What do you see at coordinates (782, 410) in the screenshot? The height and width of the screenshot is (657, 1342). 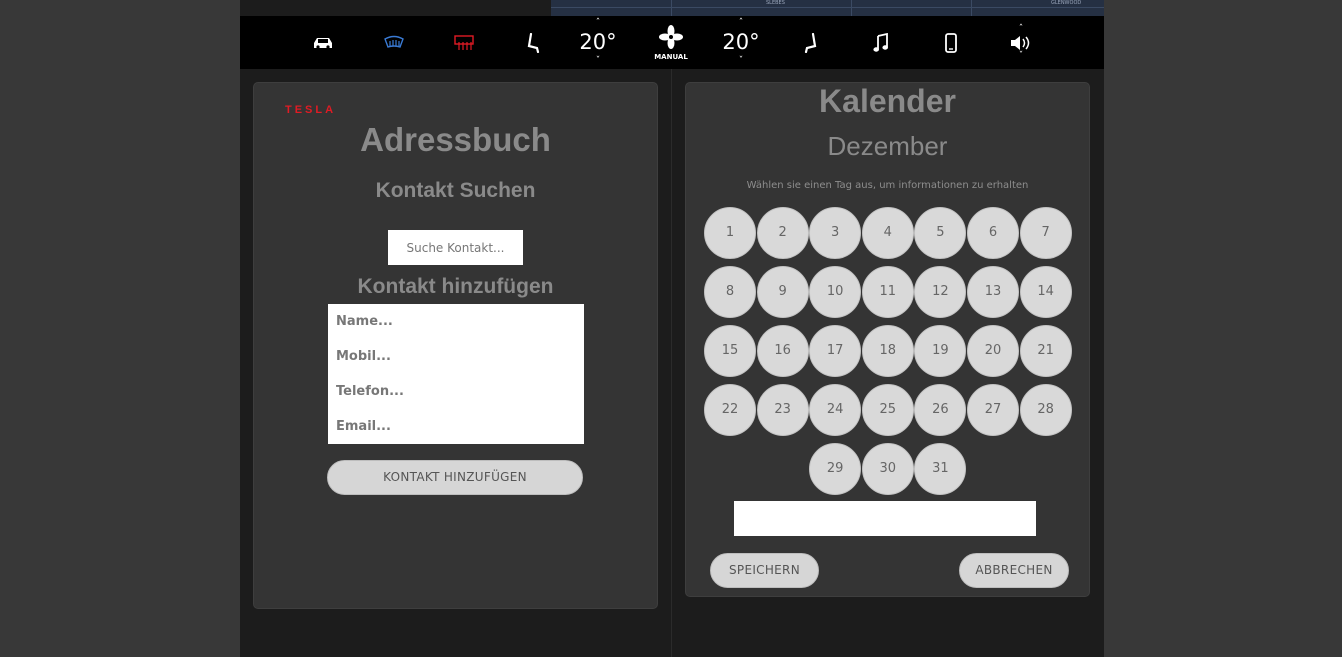 I see `day-button-23: 23` at bounding box center [782, 410].